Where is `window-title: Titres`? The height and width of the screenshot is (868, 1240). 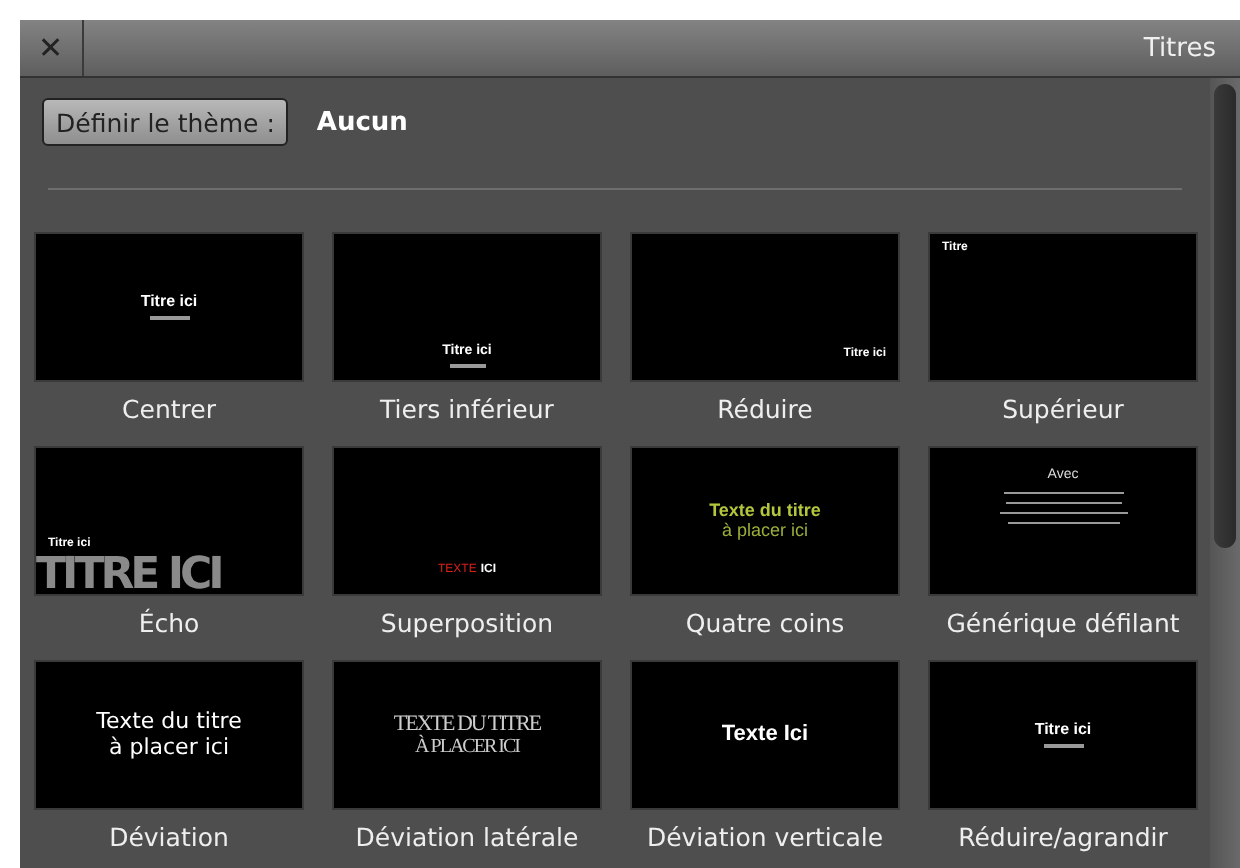
window-title: Titres is located at coordinates (1179, 48).